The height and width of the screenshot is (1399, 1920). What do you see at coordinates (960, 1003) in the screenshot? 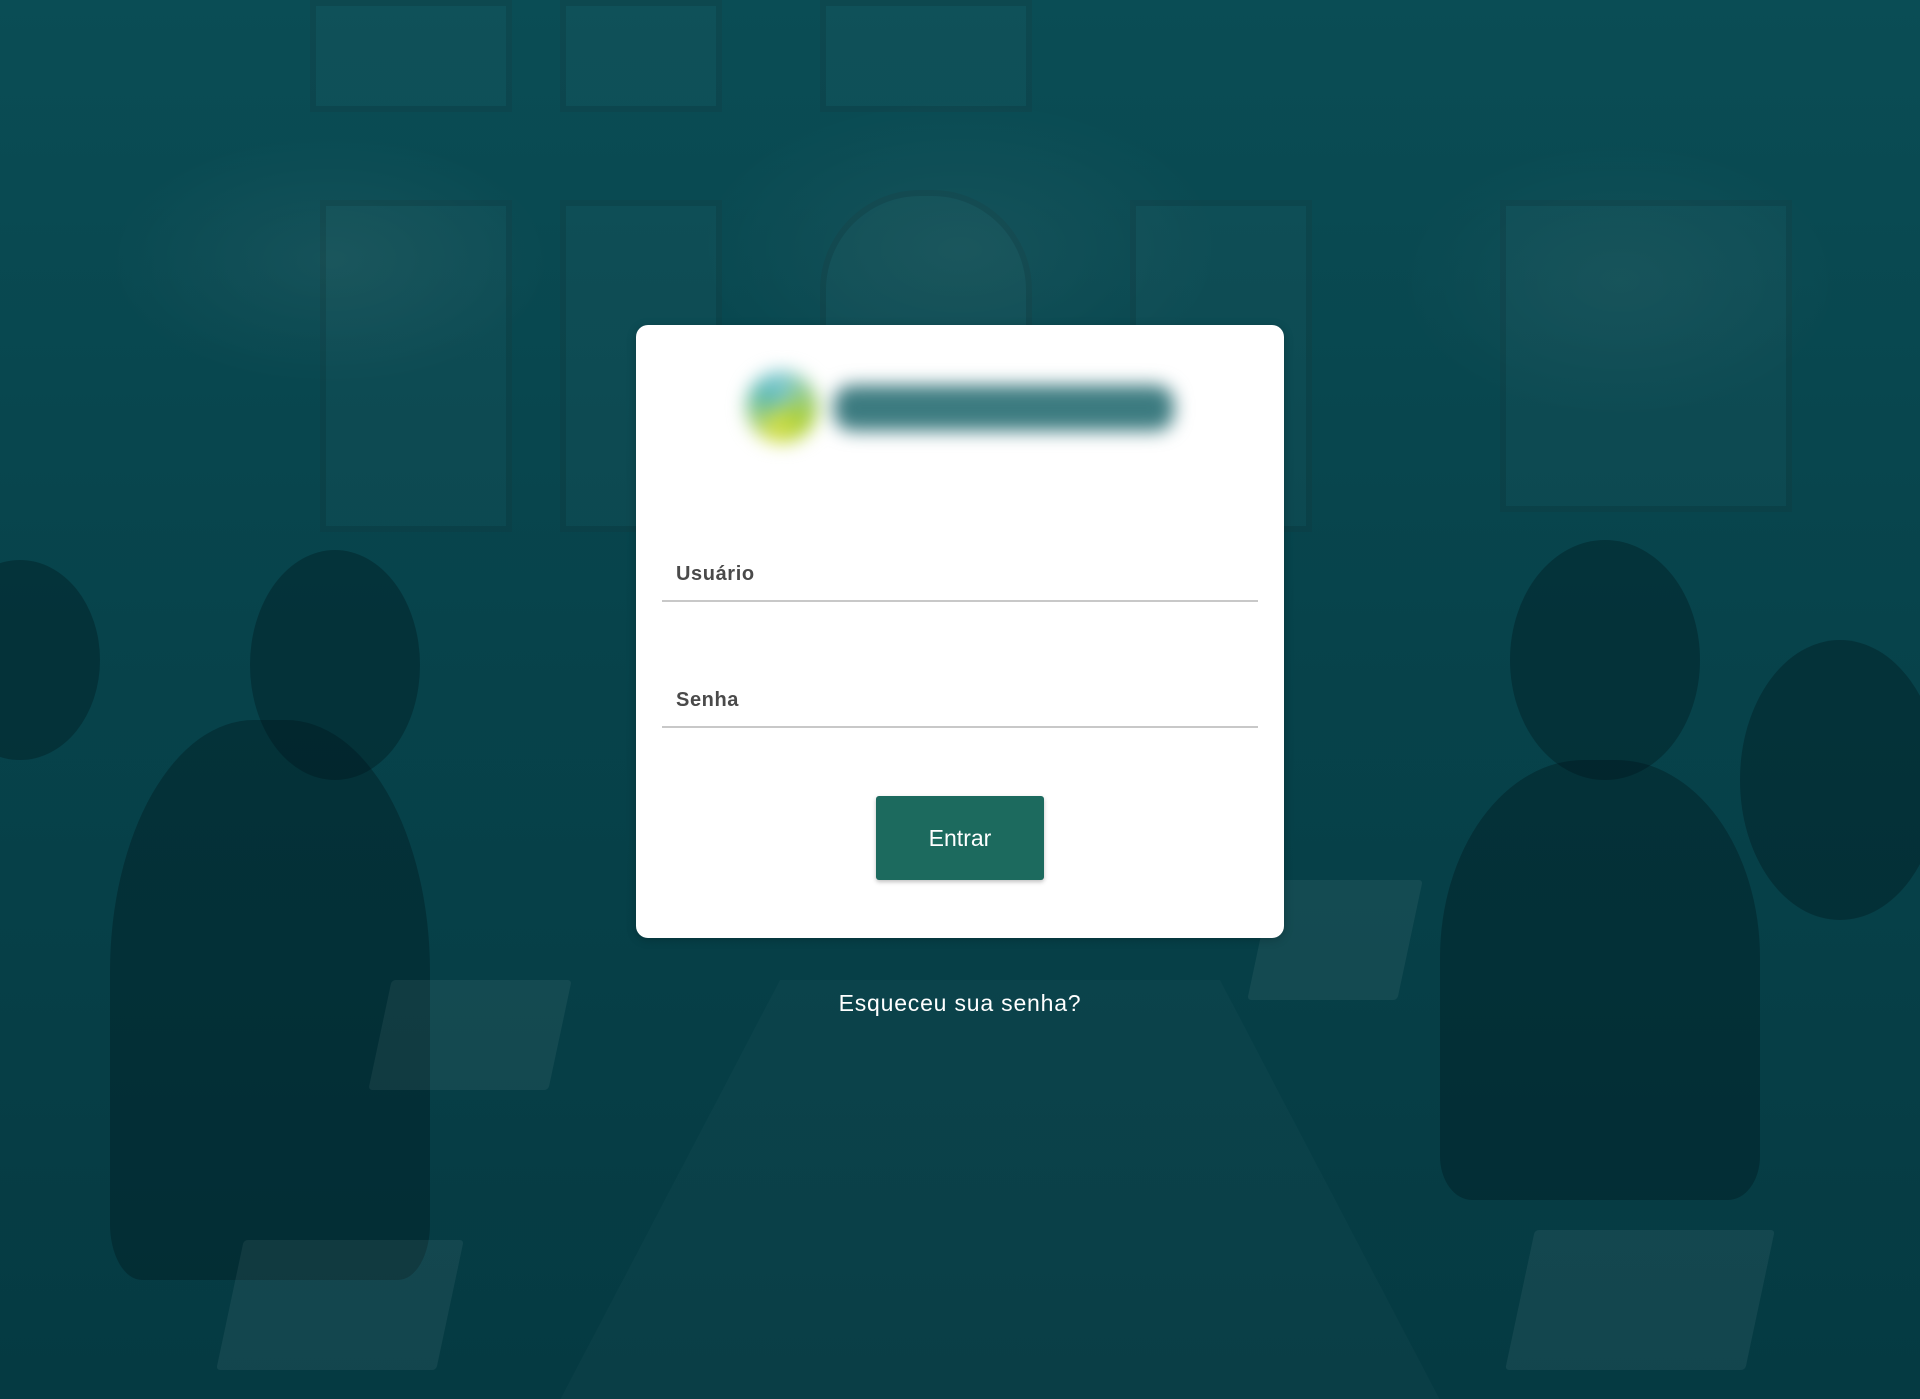
I see `forgot-password-link: Esqueceu sua senha?` at bounding box center [960, 1003].